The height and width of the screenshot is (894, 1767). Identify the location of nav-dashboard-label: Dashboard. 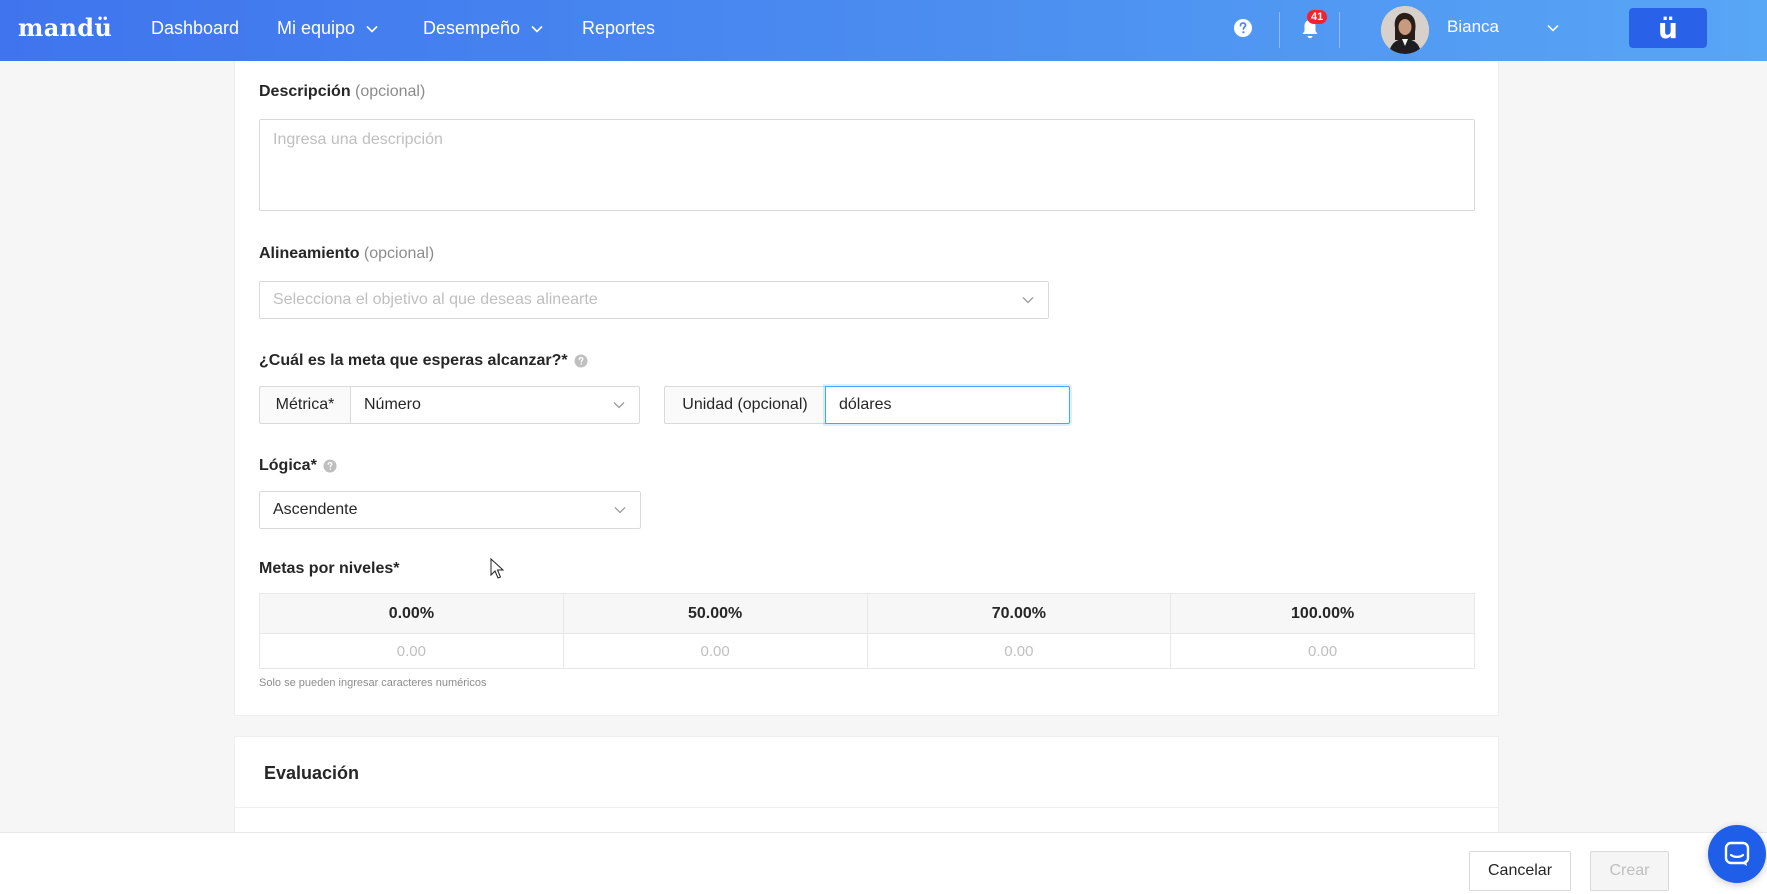
(195, 28).